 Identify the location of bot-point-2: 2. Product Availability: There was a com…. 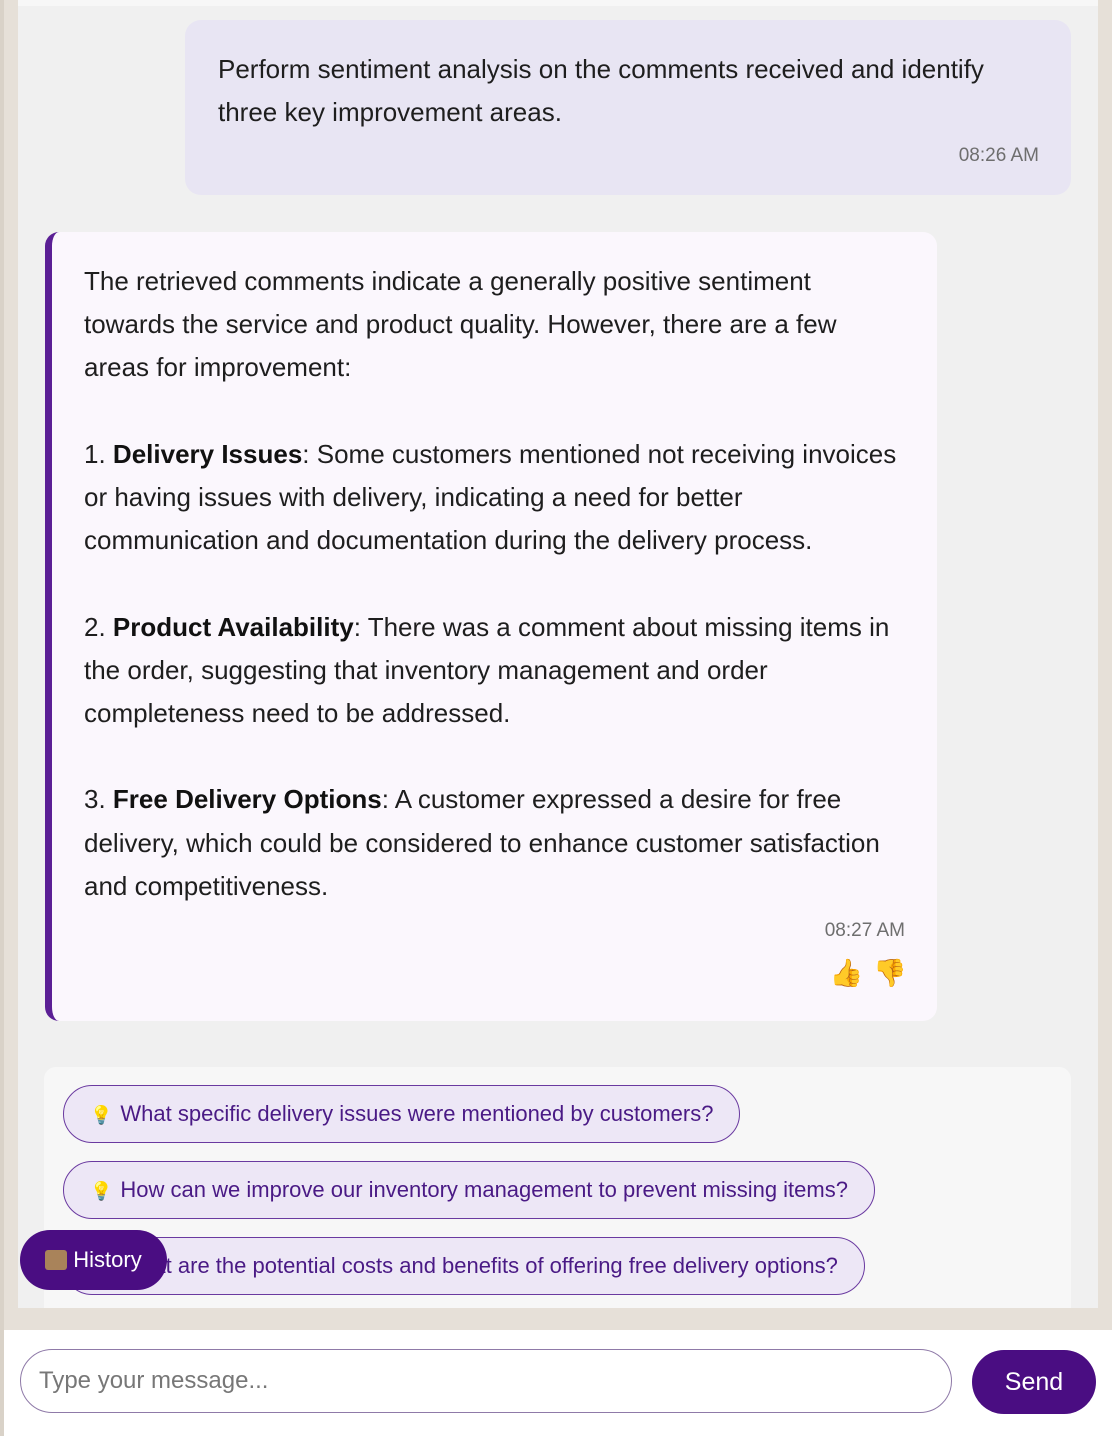
(495, 671).